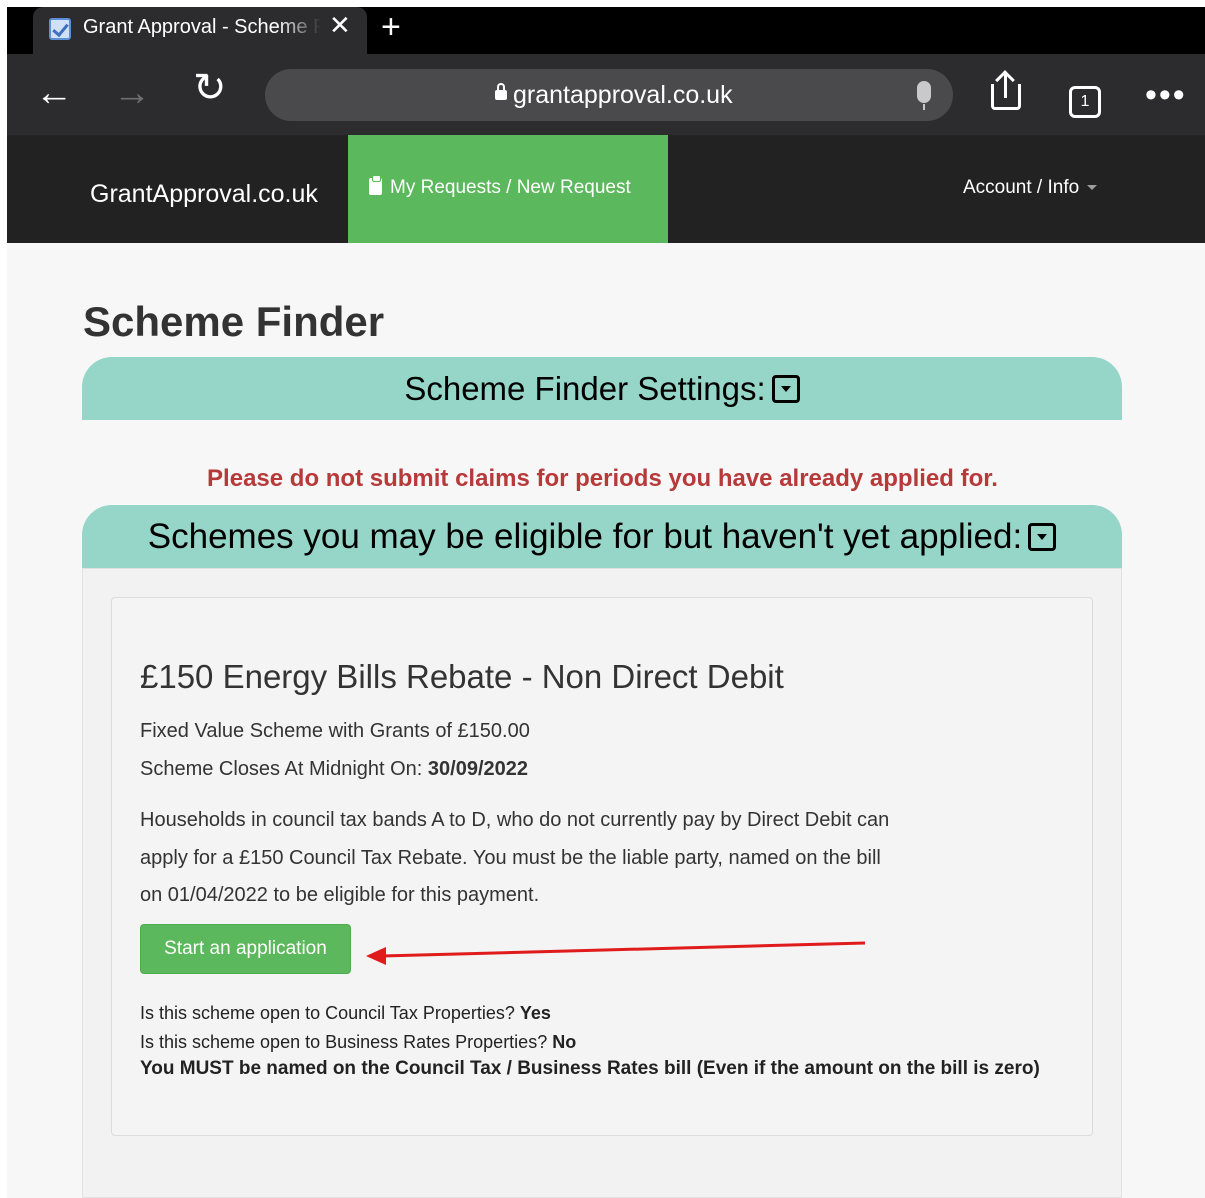 Image resolution: width=1205 pixels, height=1198 pixels. What do you see at coordinates (535, 1013) in the screenshot?
I see `council-tax-answer: Yes` at bounding box center [535, 1013].